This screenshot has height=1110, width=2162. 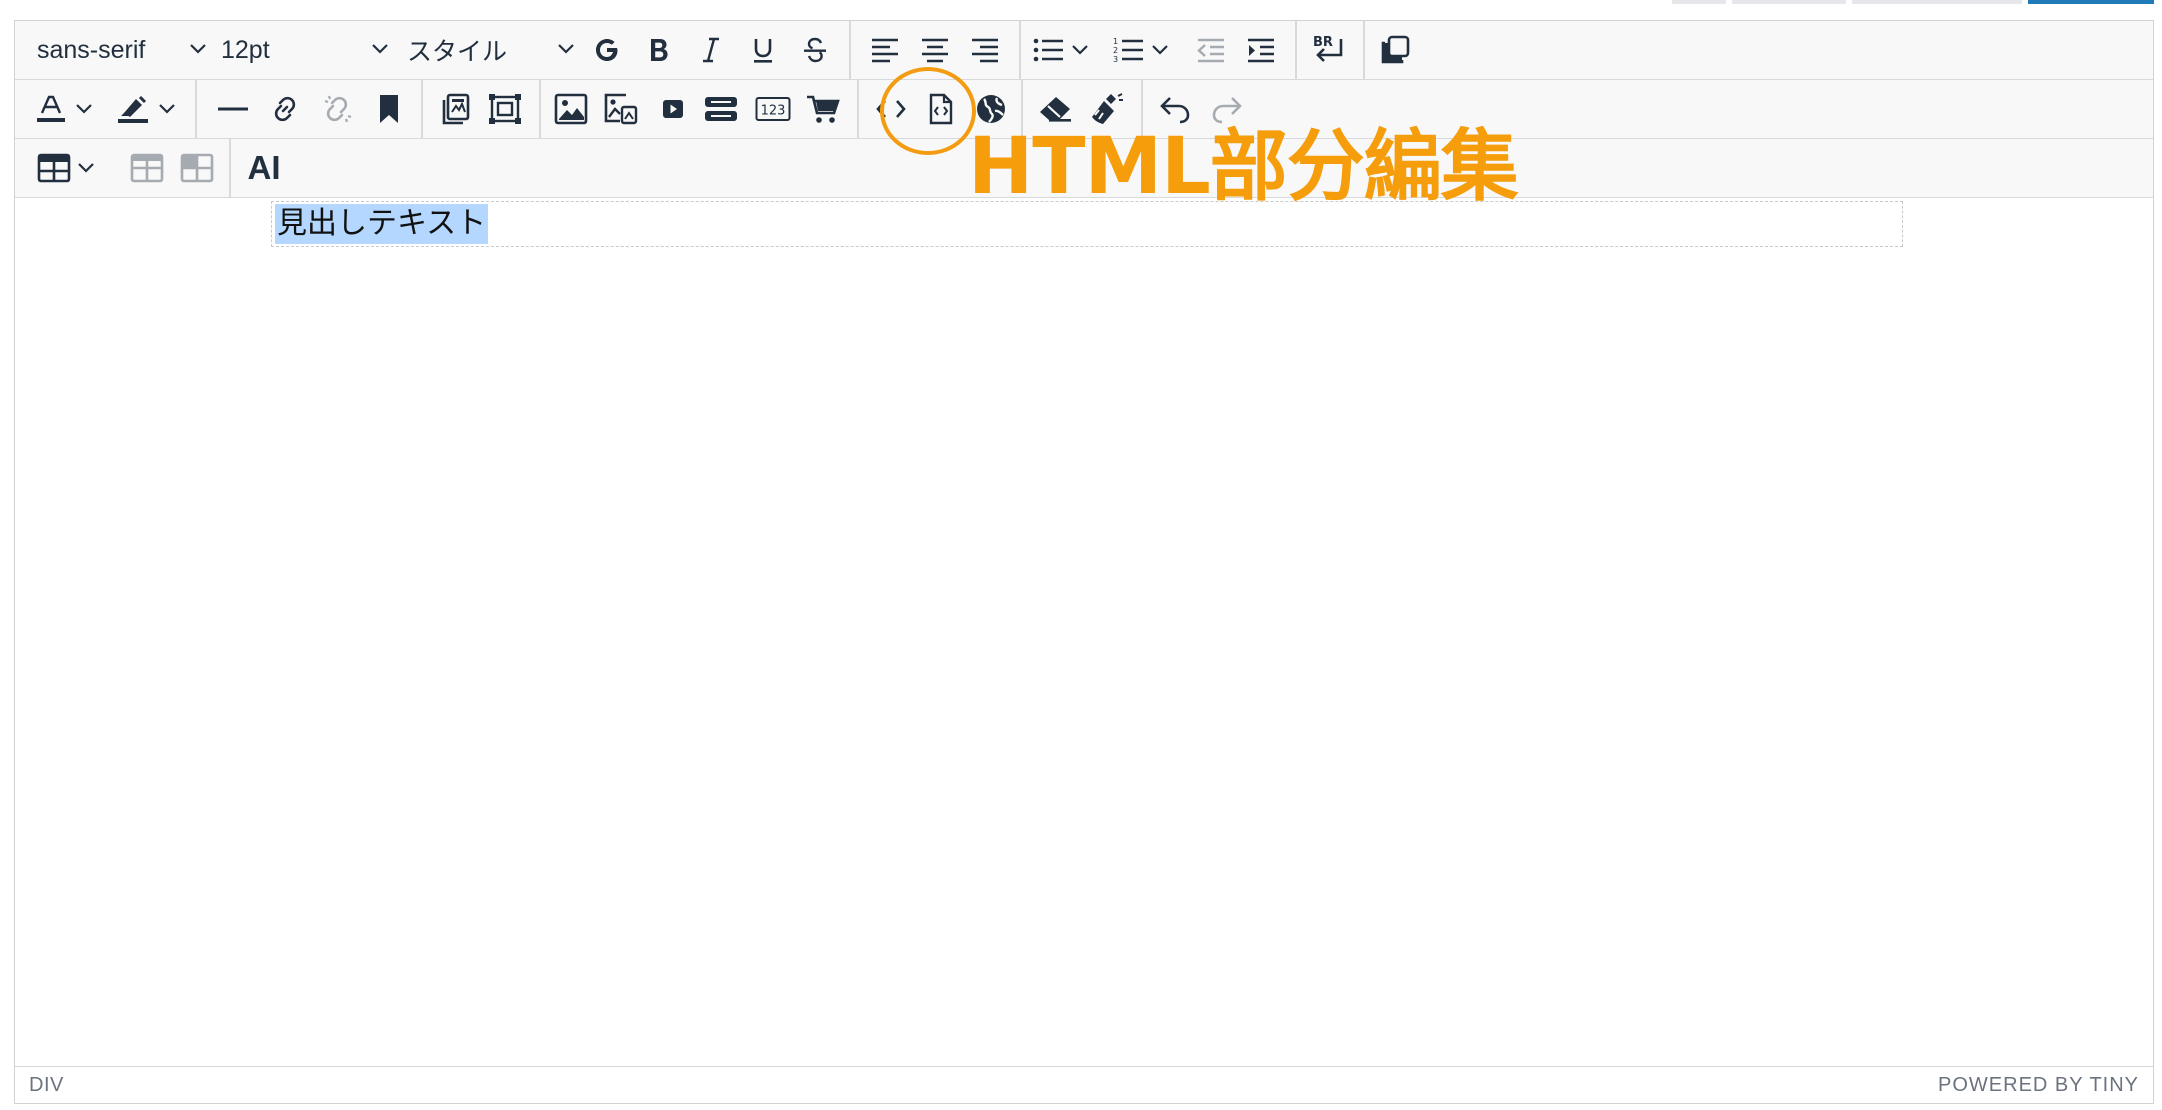 I want to click on bold-icon, so click(x=659, y=50).